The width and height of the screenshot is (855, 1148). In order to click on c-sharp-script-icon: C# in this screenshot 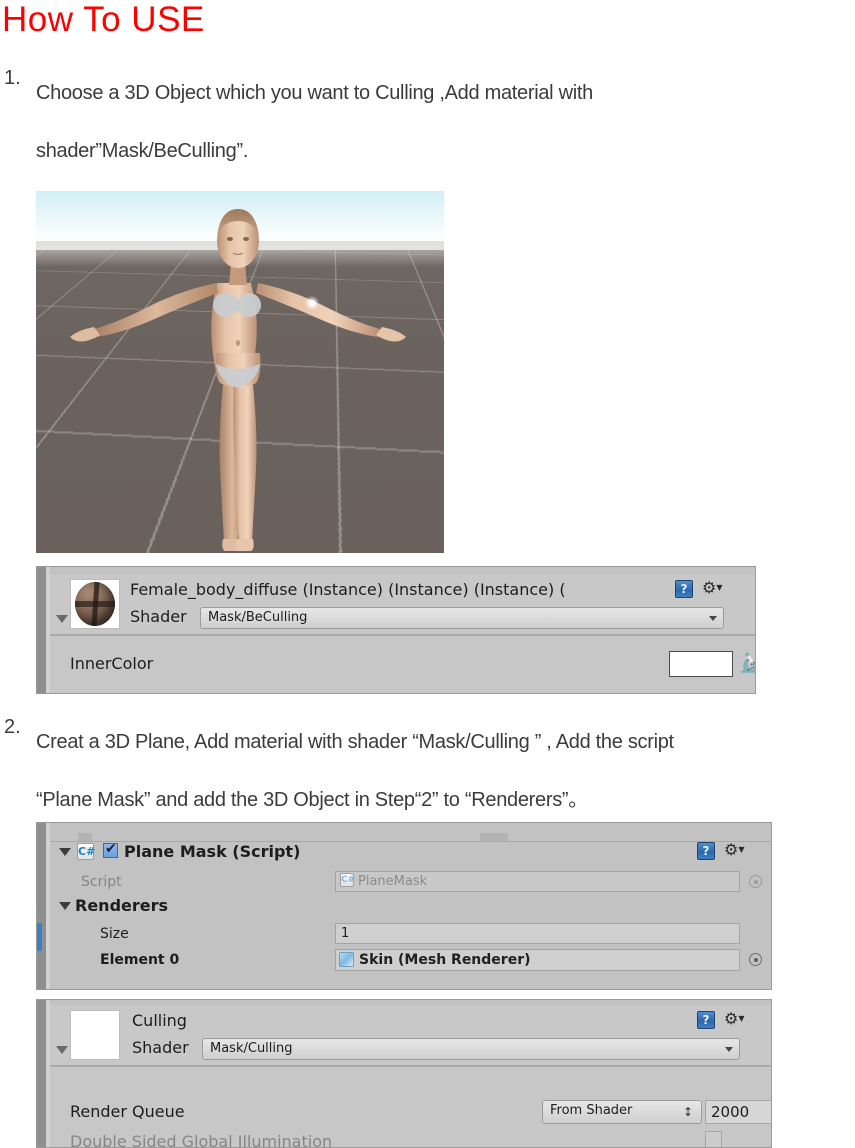, I will do `click(86, 851)`.